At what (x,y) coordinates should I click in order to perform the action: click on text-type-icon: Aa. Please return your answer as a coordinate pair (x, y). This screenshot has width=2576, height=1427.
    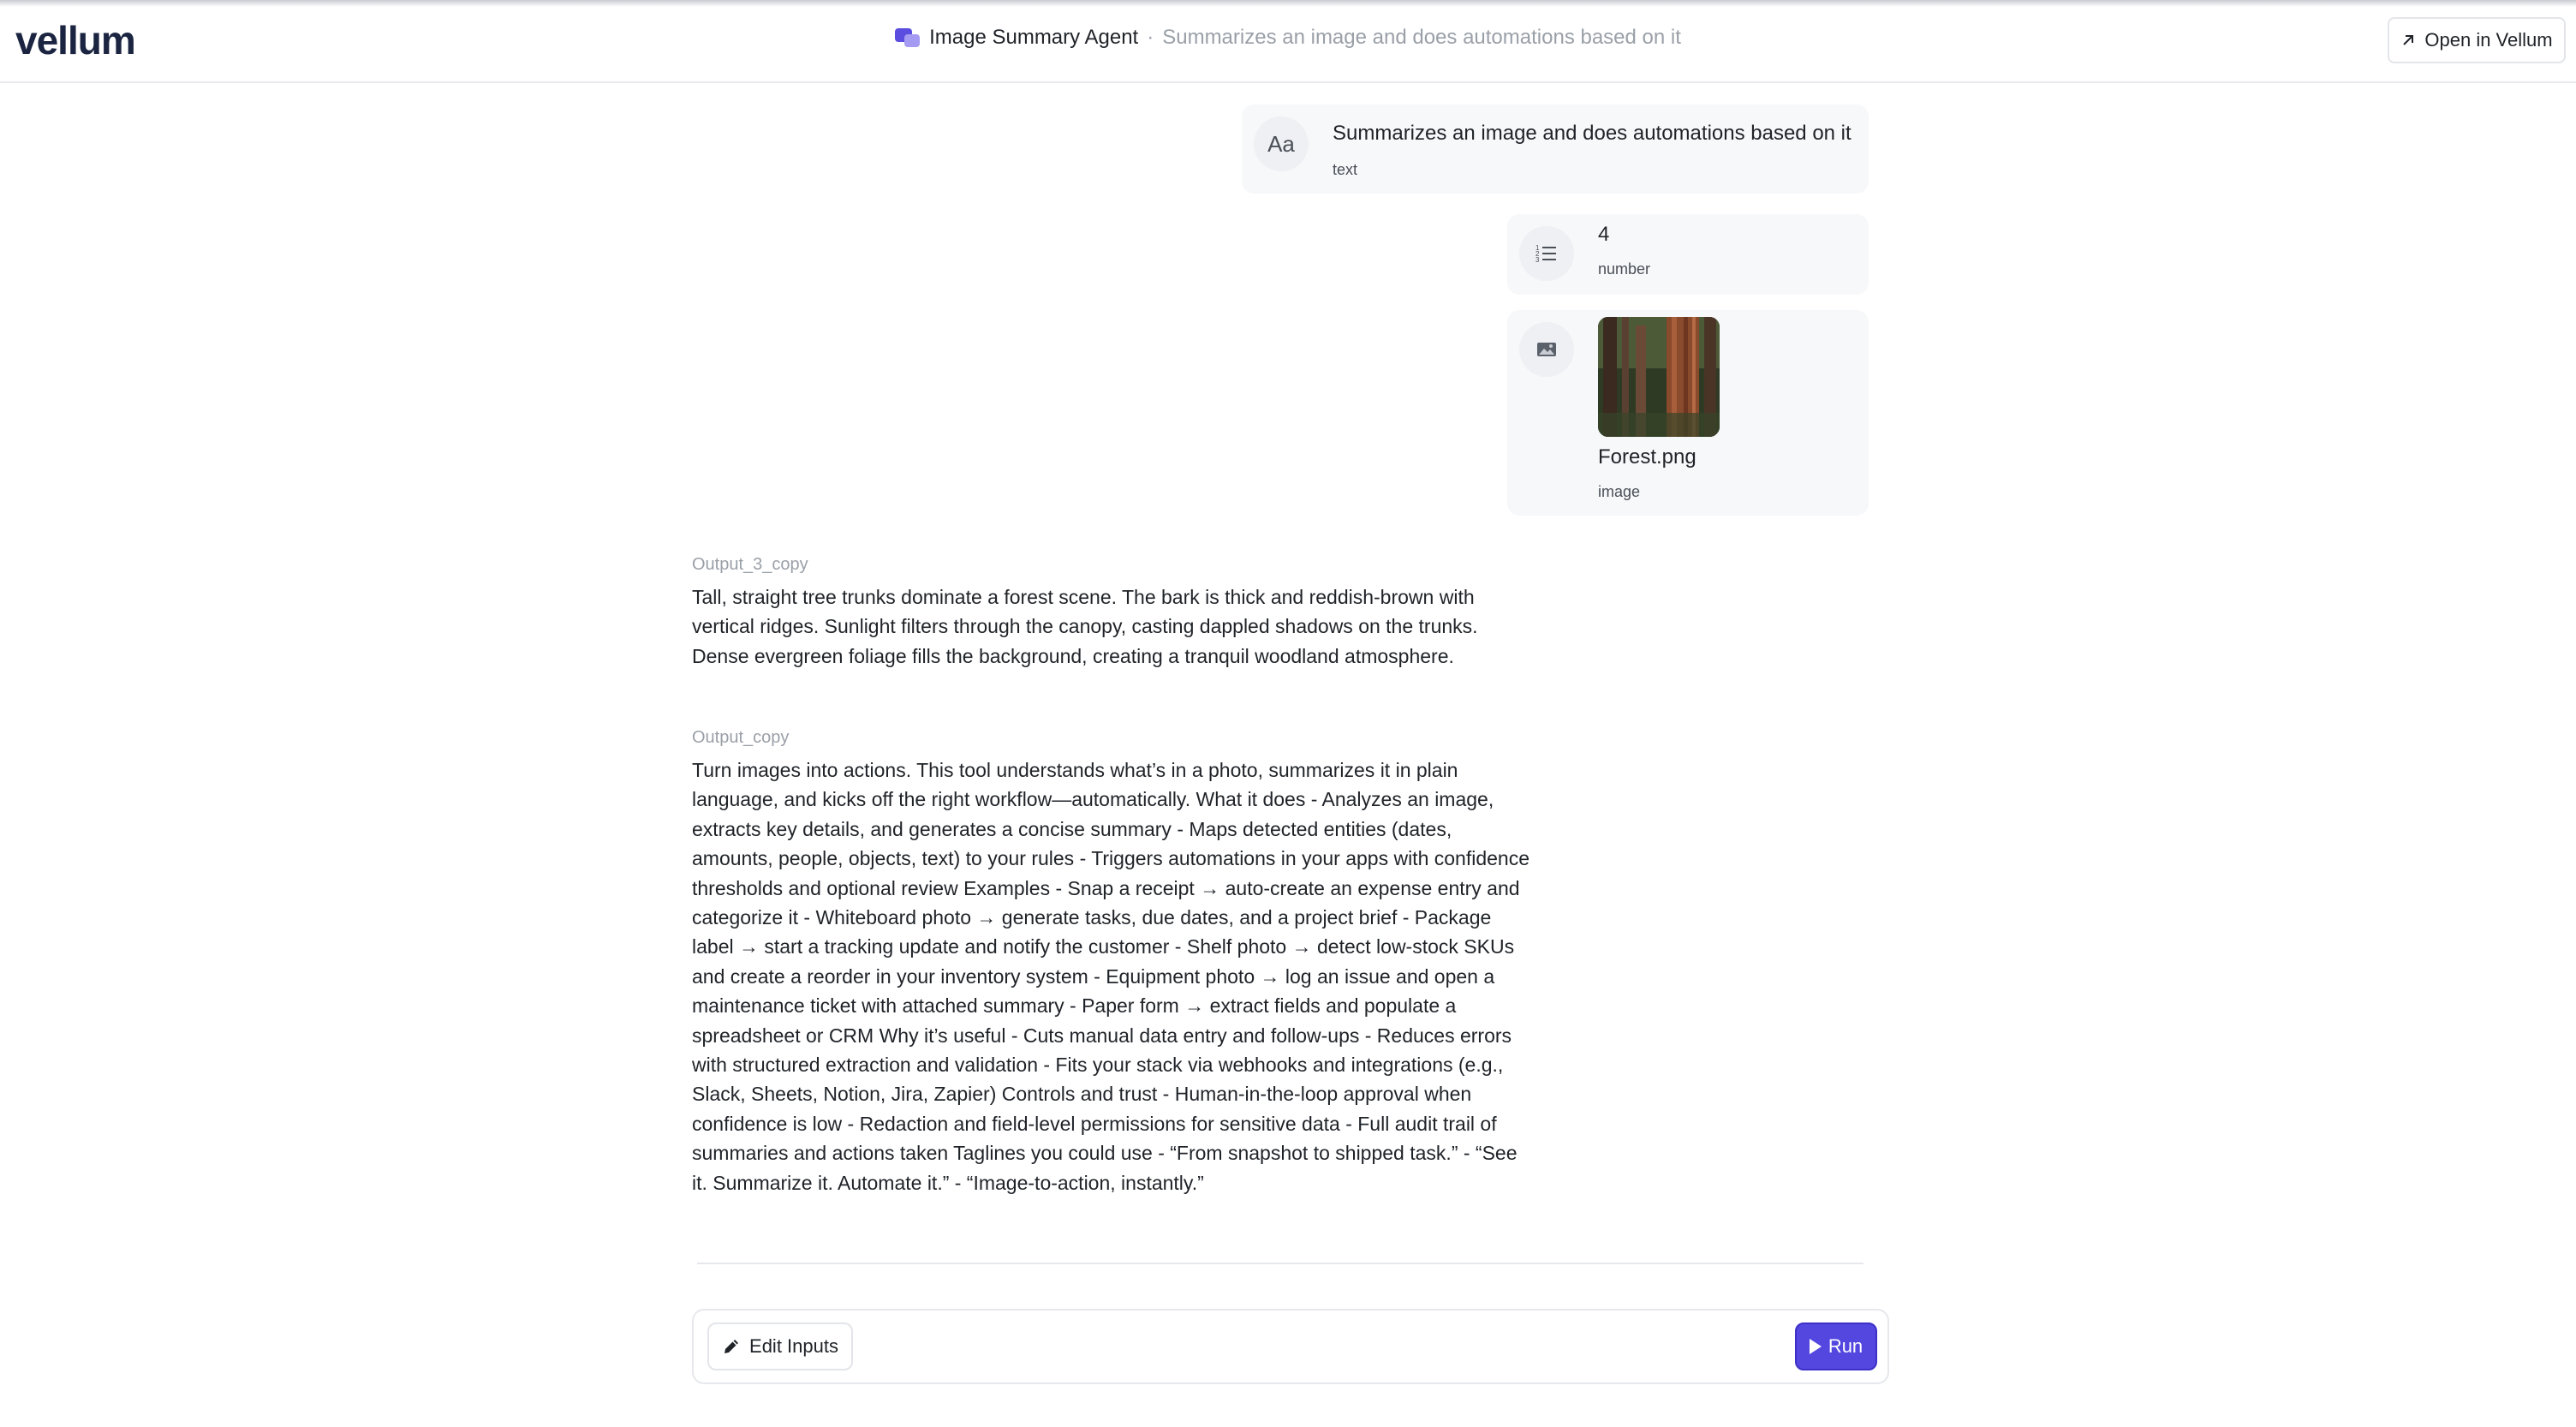
    Looking at the image, I should click on (1281, 144).